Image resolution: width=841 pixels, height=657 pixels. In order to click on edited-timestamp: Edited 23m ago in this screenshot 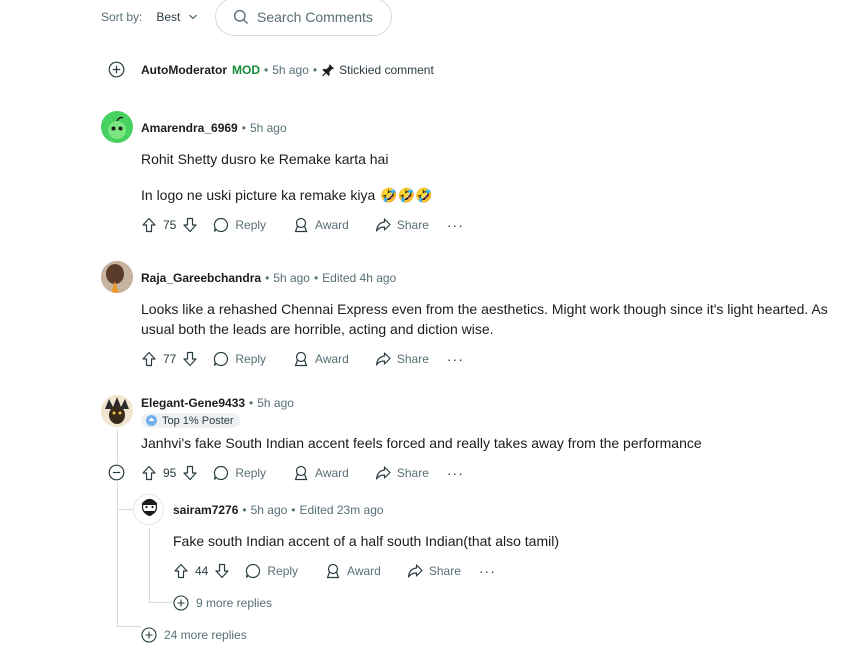, I will do `click(341, 510)`.